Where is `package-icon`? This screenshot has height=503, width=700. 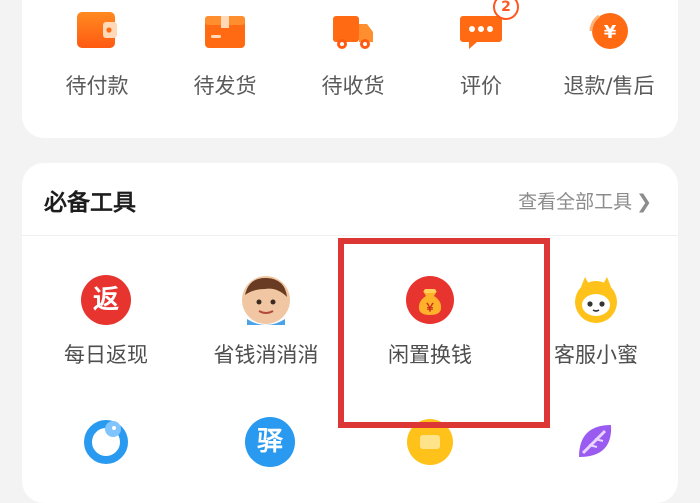
package-icon is located at coordinates (225, 30).